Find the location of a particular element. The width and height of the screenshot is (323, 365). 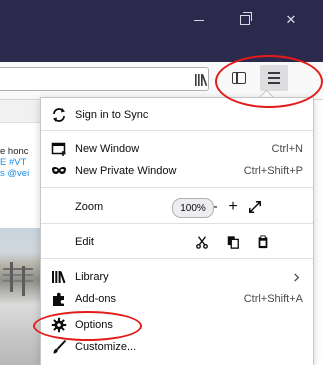

private-window-mask-icon is located at coordinates (59, 170).